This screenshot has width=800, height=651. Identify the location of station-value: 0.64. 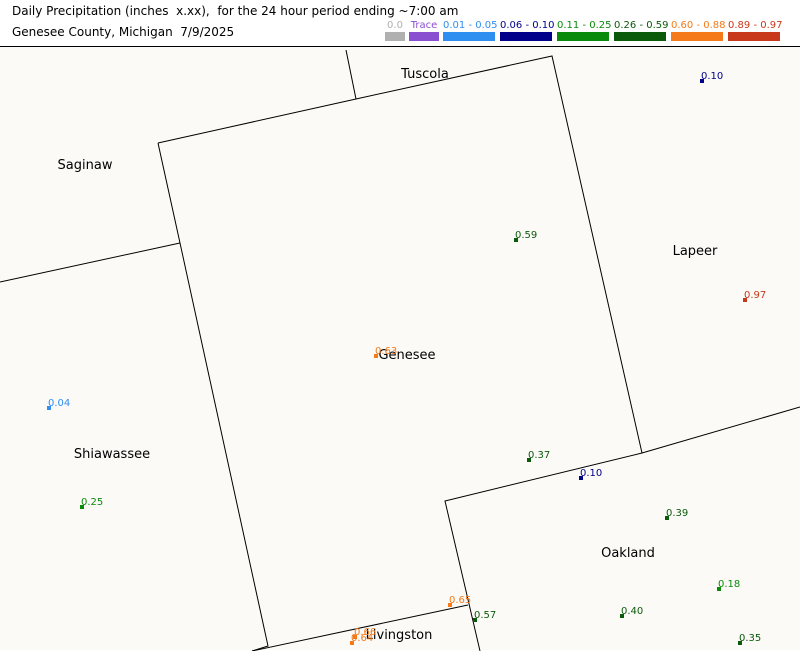
(362, 638).